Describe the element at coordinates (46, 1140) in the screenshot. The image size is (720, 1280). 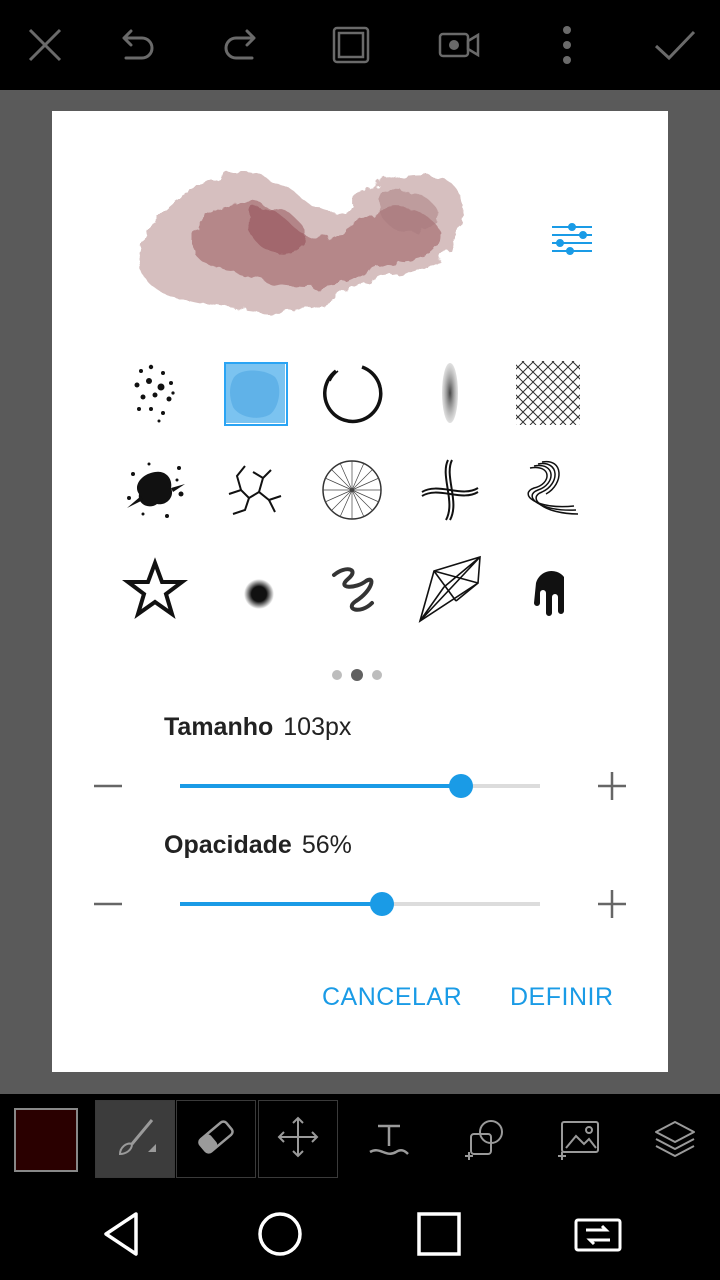
I see `color-picker-swatch` at that location.